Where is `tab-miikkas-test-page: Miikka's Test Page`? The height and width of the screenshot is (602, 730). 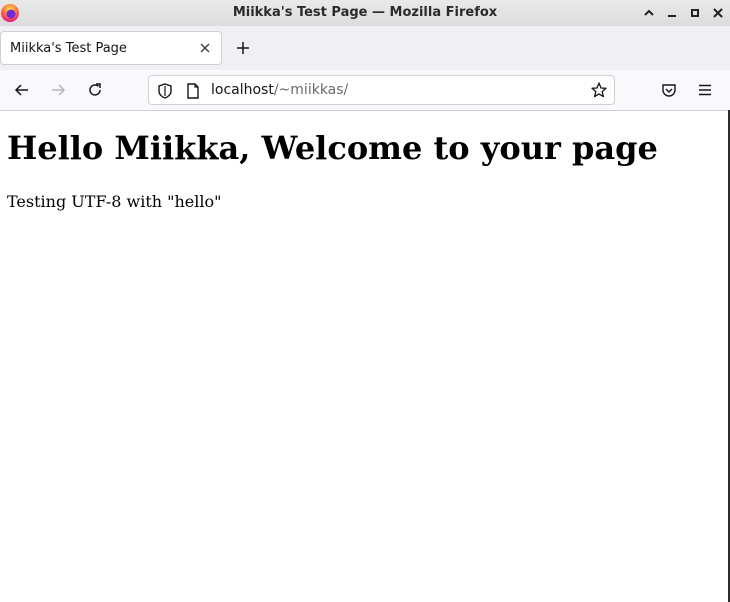 tab-miikkas-test-page: Miikka's Test Page is located at coordinates (111, 48).